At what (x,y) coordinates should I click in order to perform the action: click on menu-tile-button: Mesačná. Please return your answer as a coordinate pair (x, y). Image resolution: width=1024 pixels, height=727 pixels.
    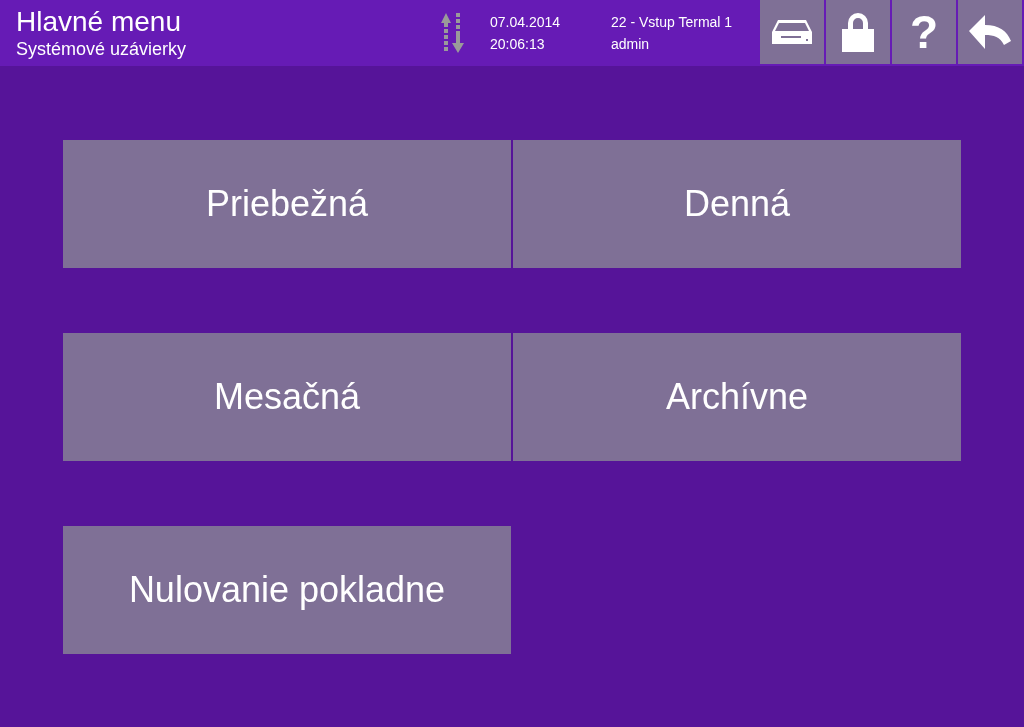
    Looking at the image, I should click on (287, 397).